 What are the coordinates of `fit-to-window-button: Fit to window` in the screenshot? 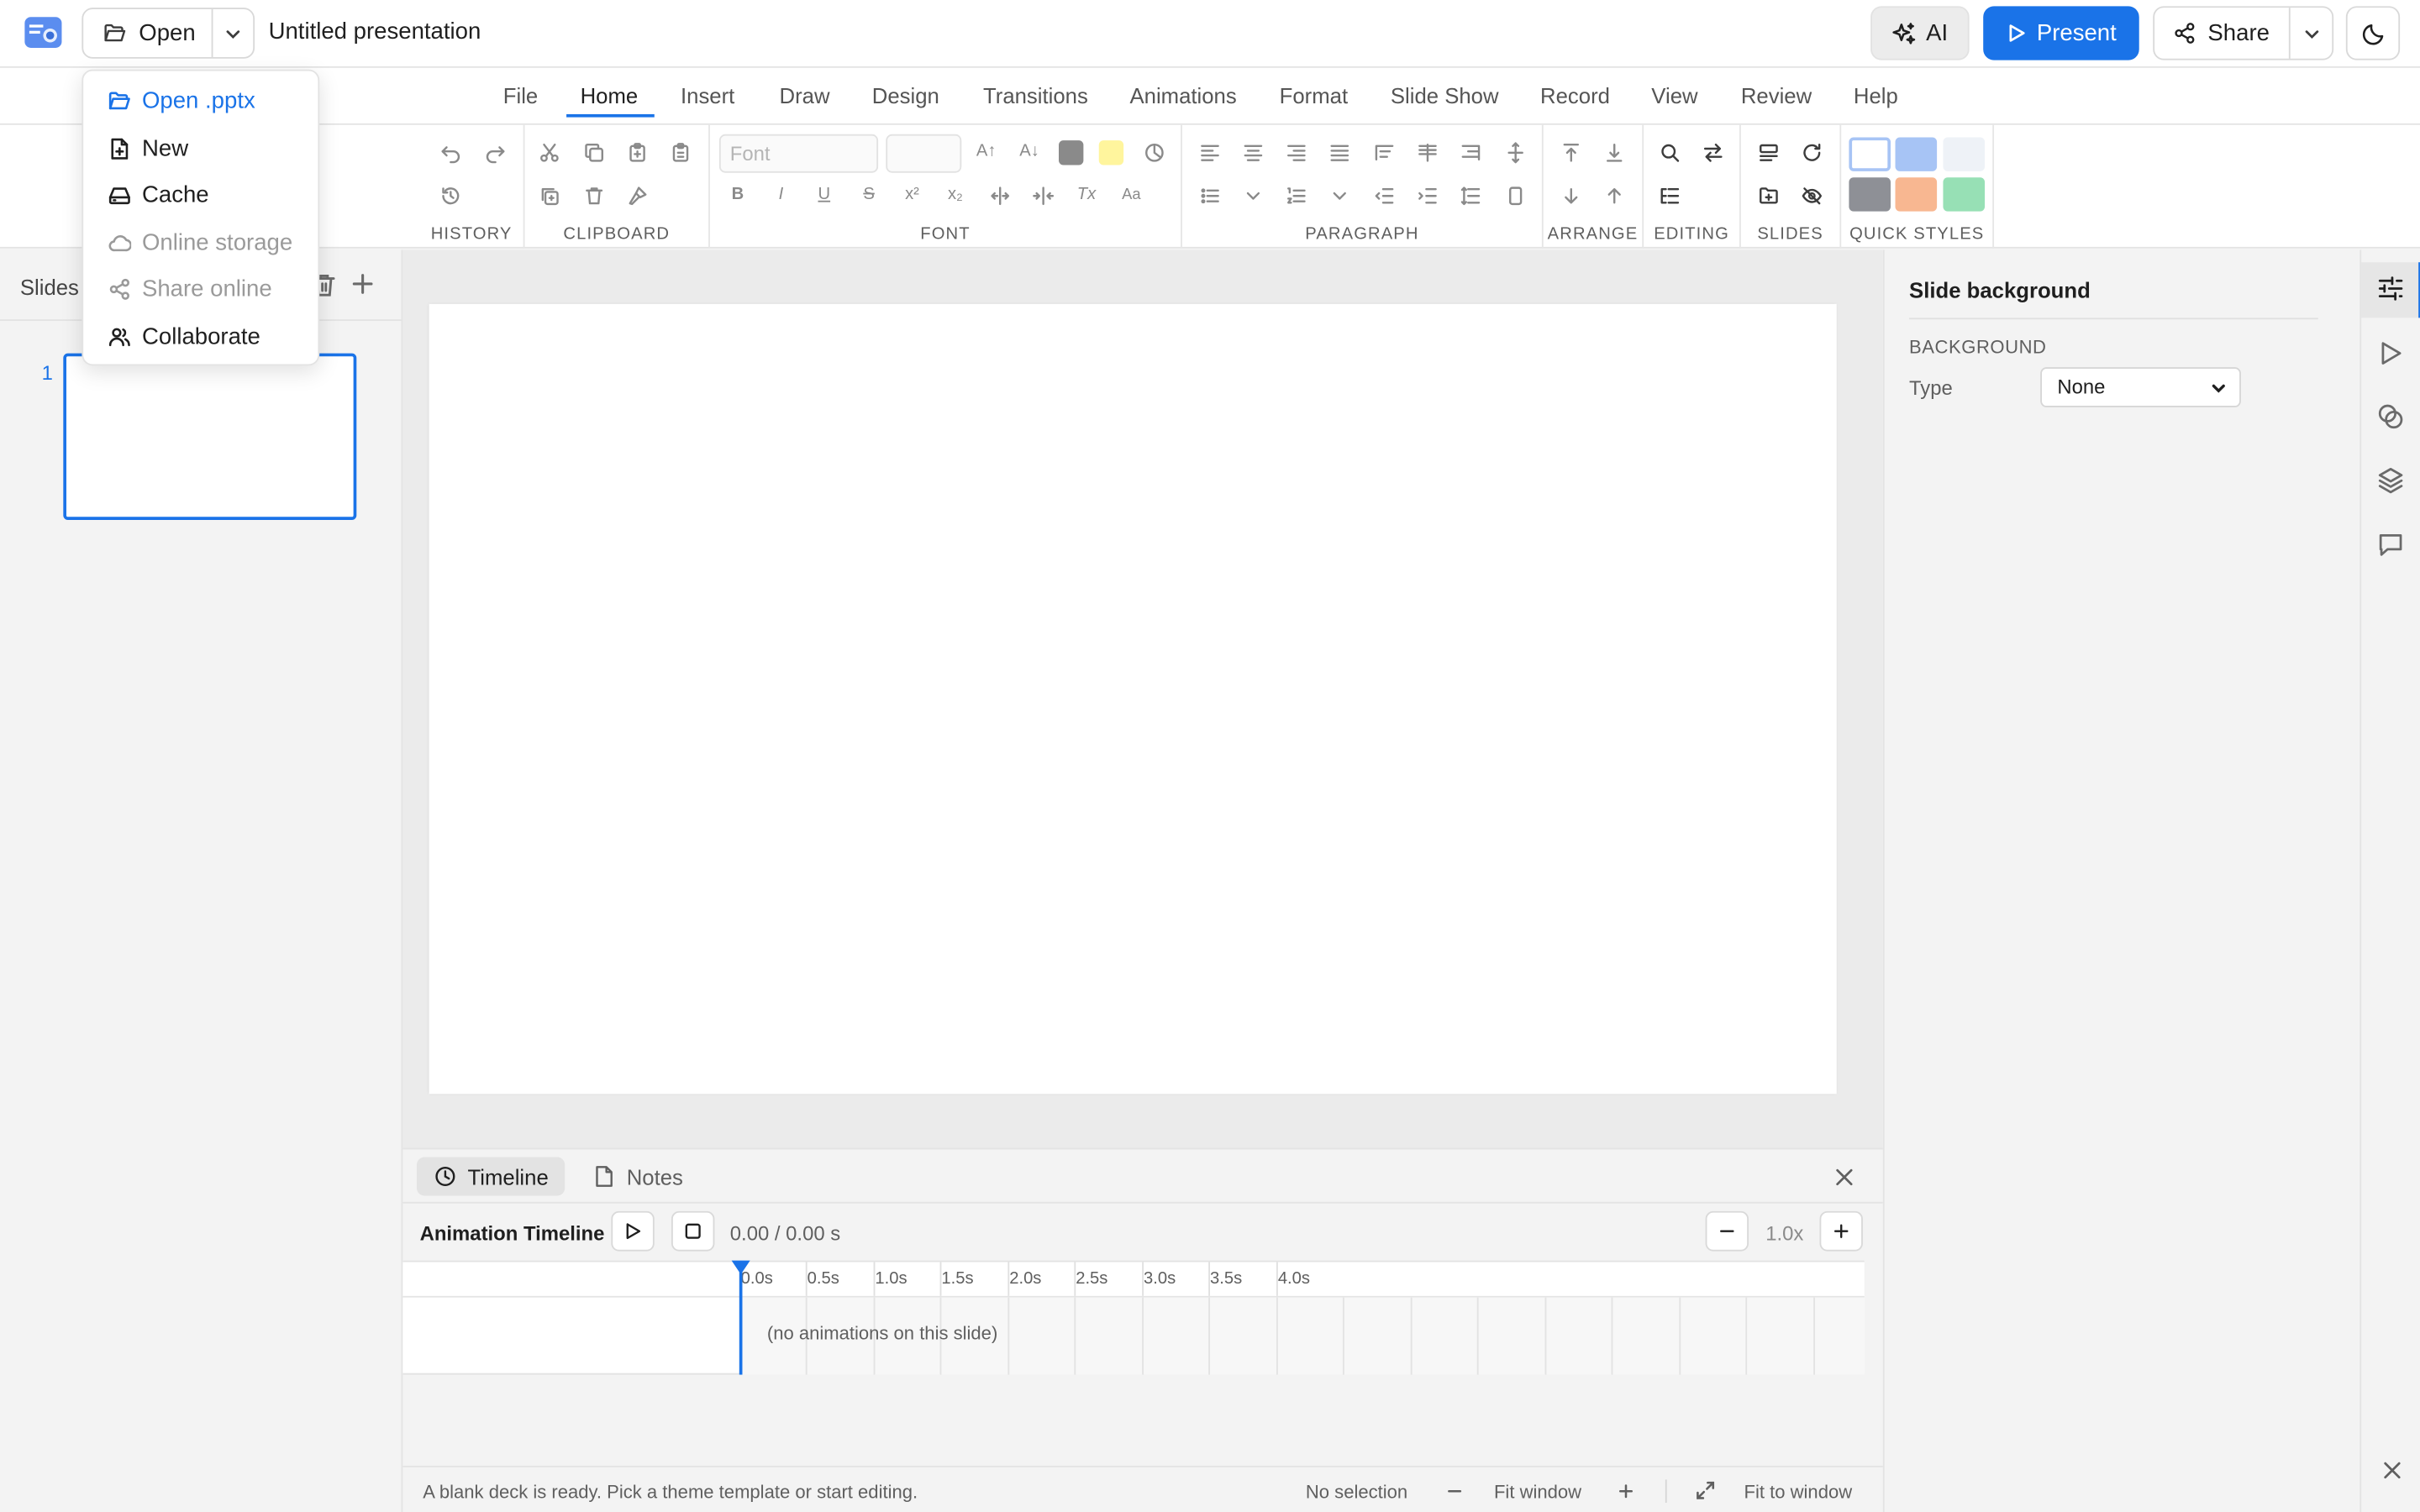 It's located at (1799, 1492).